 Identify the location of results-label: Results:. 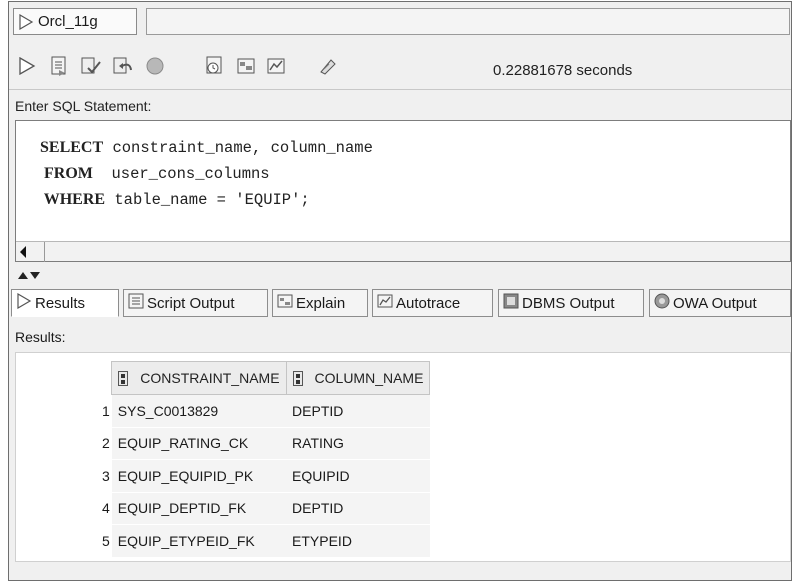
(40, 337).